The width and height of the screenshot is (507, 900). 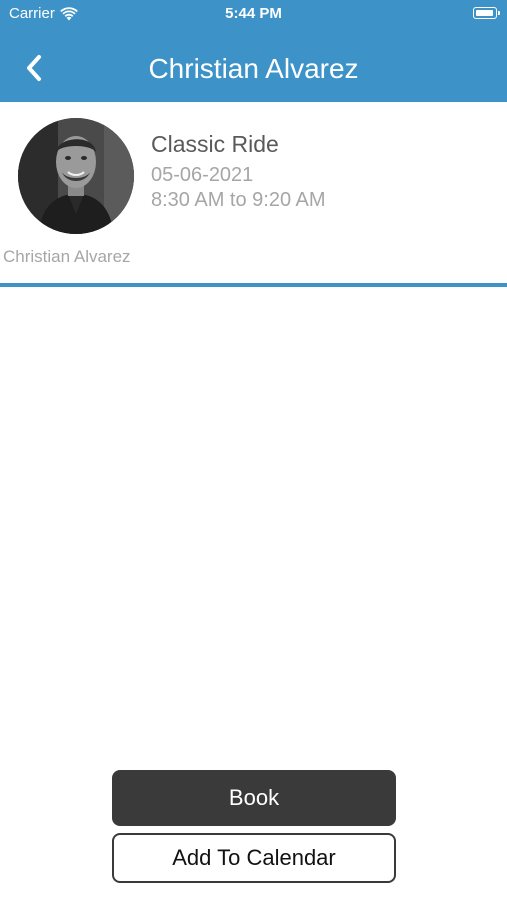 I want to click on class-date: 05-06-2021, so click(x=202, y=175).